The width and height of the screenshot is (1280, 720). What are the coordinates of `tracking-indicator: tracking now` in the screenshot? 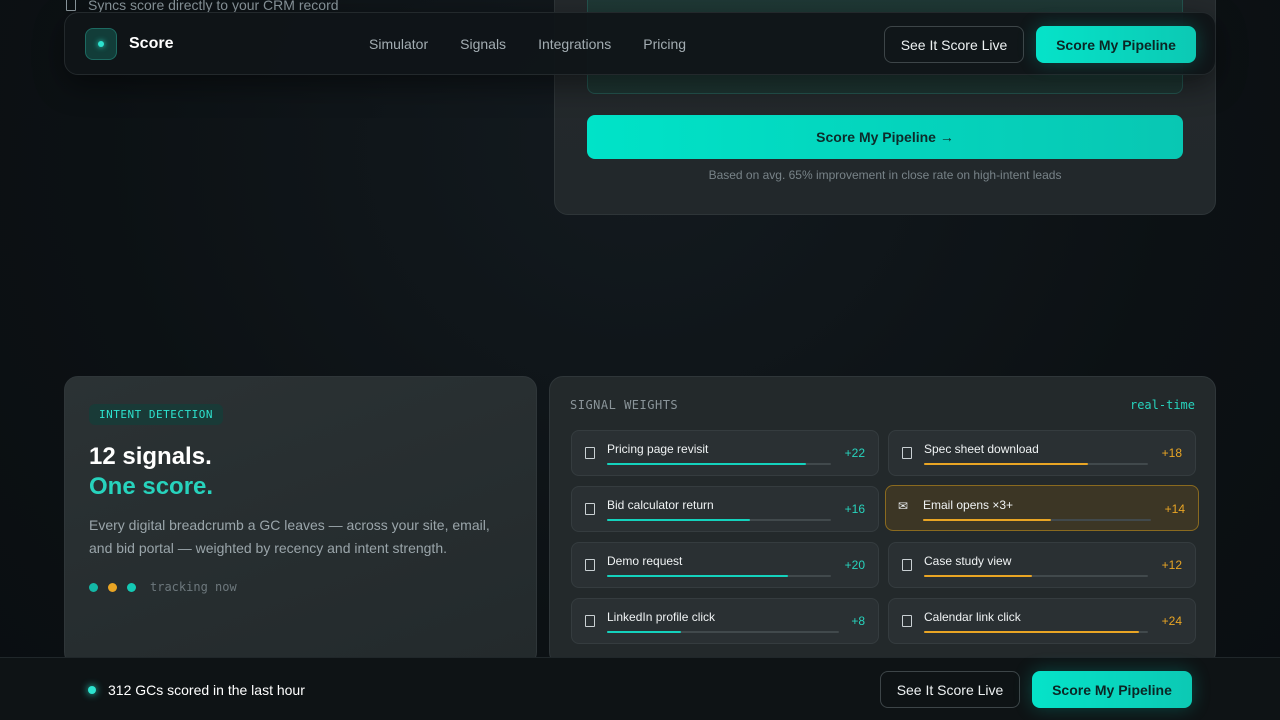 It's located at (163, 587).